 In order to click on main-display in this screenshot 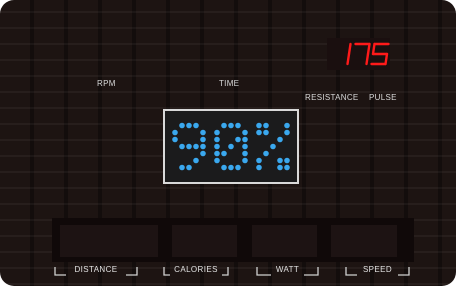, I will do `click(231, 146)`.